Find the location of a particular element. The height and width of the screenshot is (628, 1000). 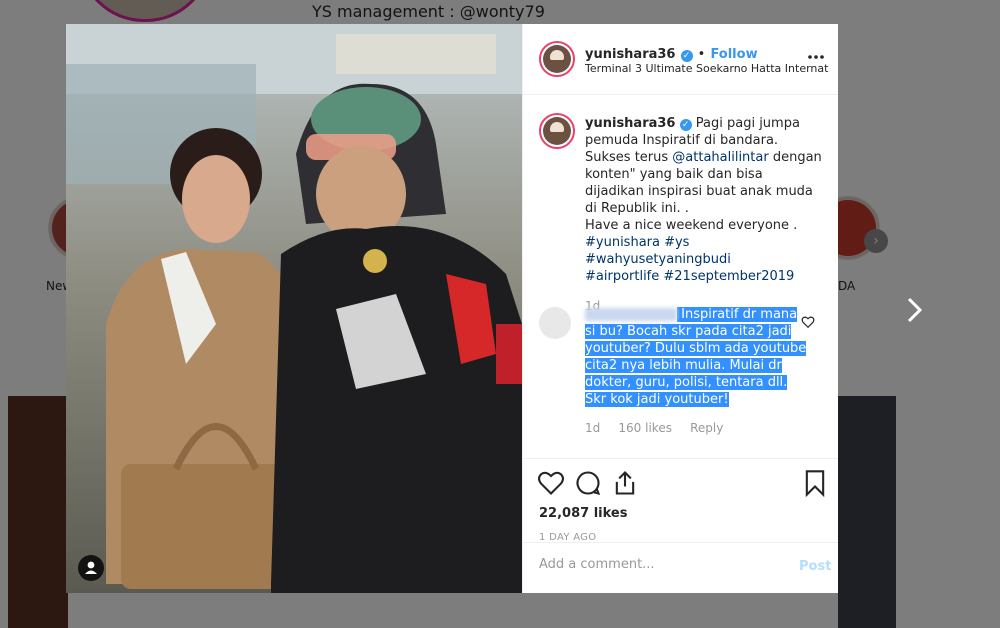

comment-icon is located at coordinates (588, 483).